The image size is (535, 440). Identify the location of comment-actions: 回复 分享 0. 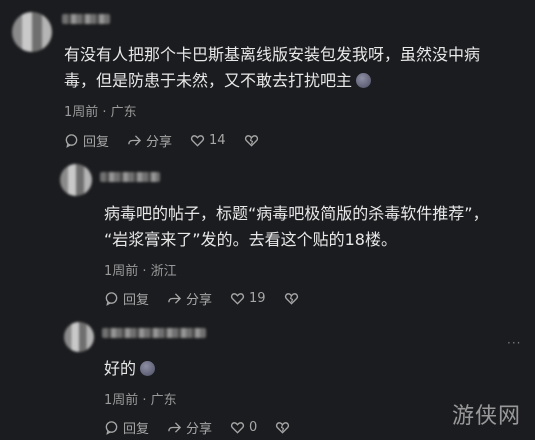
(197, 427).